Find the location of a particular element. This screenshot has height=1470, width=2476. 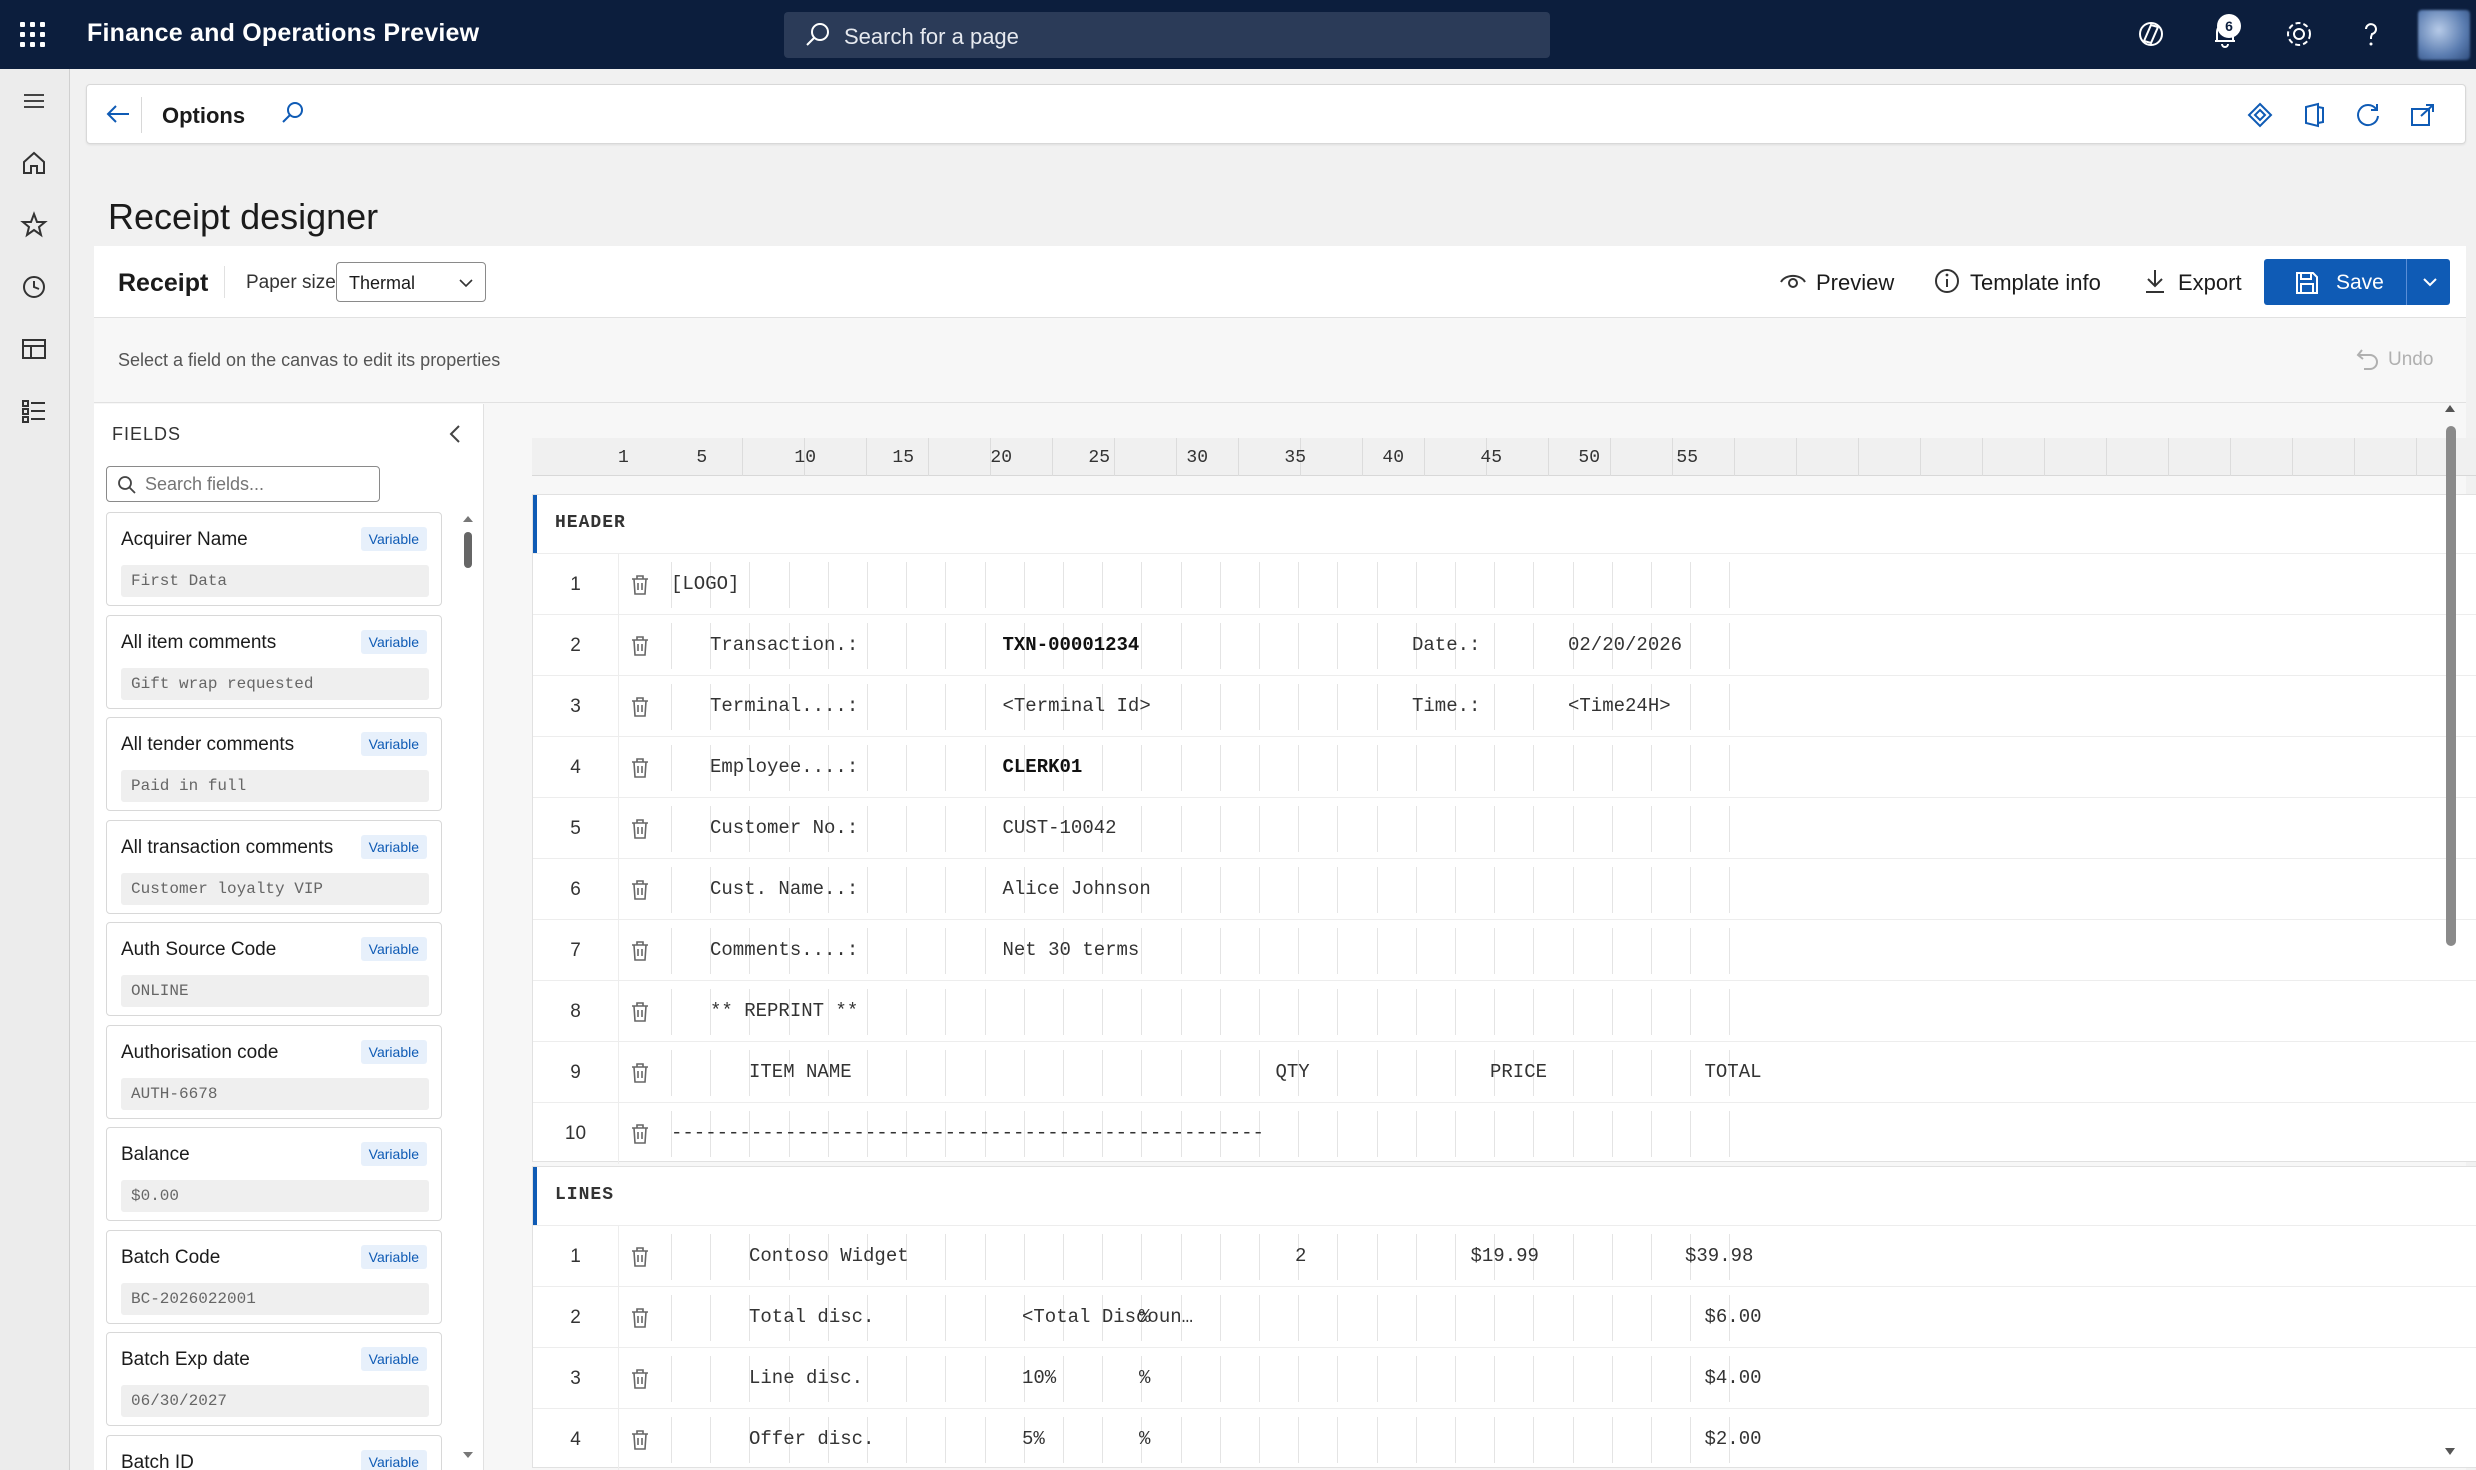

page-search-box: Search for a page is located at coordinates (1167, 35).